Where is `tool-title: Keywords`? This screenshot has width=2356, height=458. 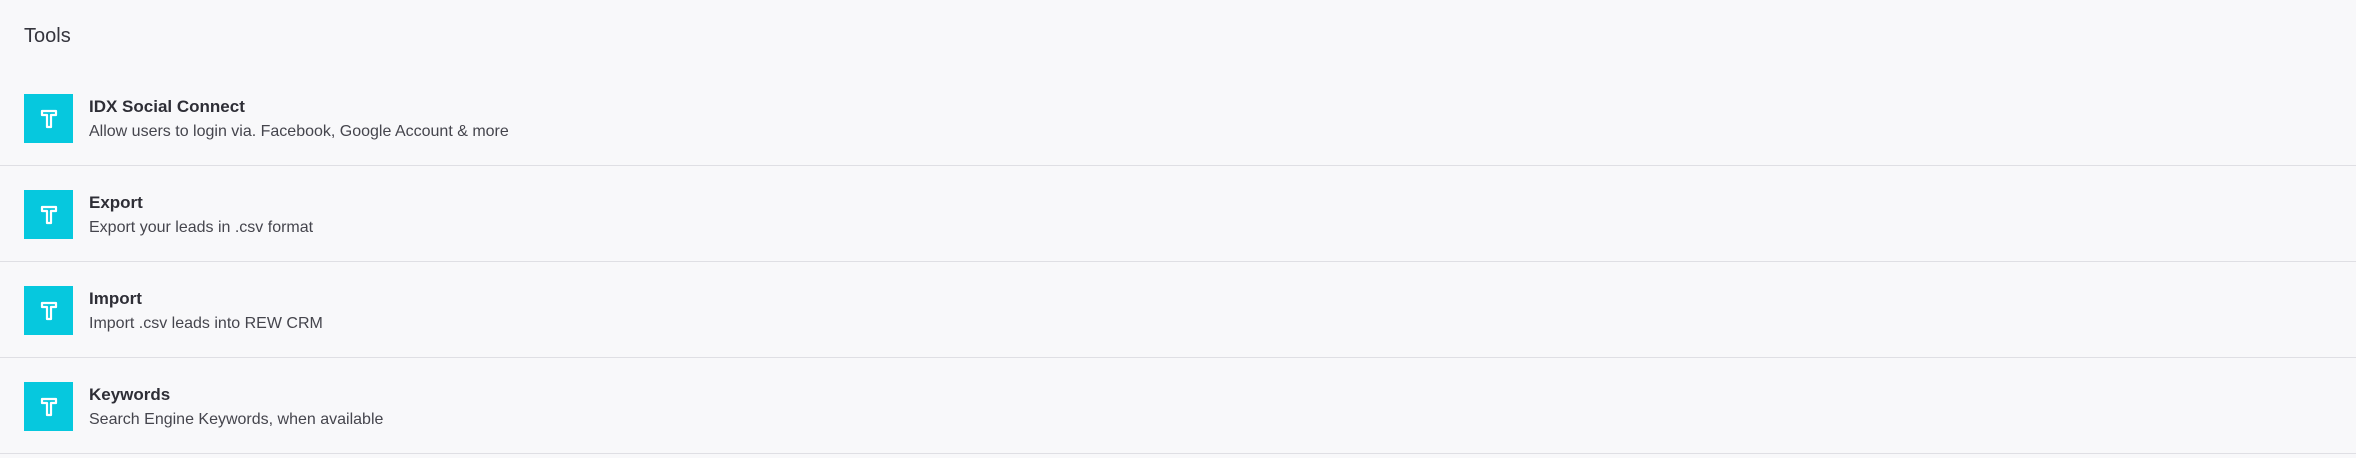
tool-title: Keywords is located at coordinates (130, 394).